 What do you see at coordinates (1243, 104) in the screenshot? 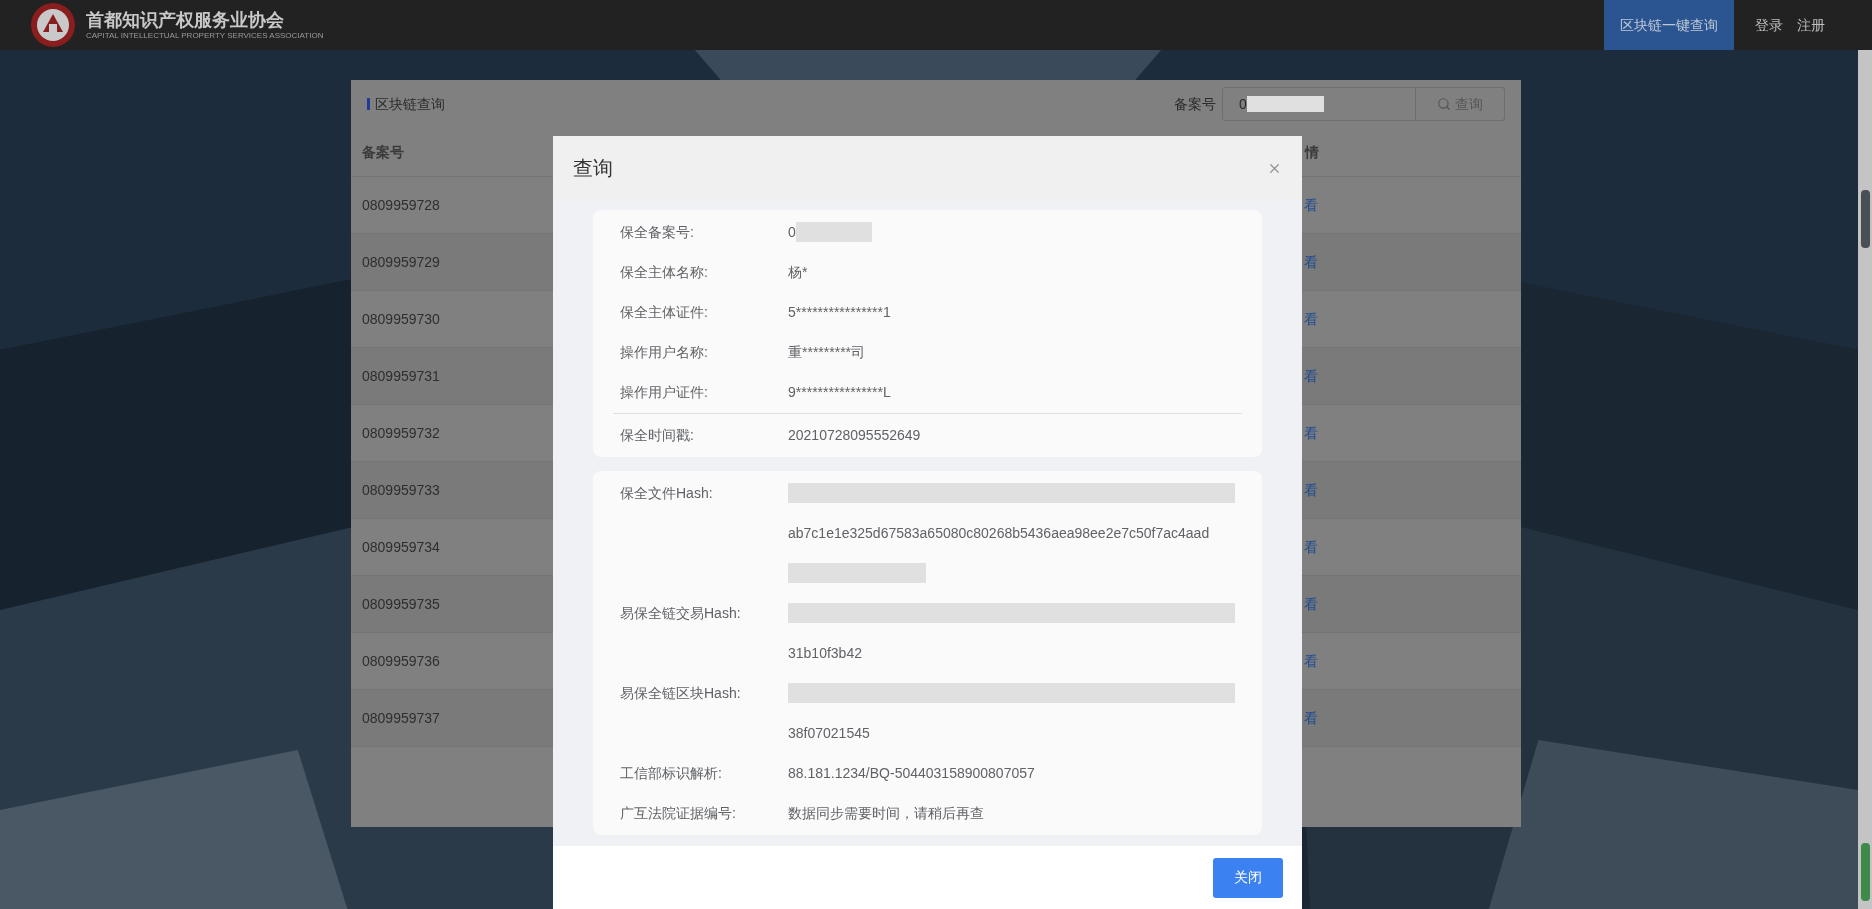
I see `search-value: 0` at bounding box center [1243, 104].